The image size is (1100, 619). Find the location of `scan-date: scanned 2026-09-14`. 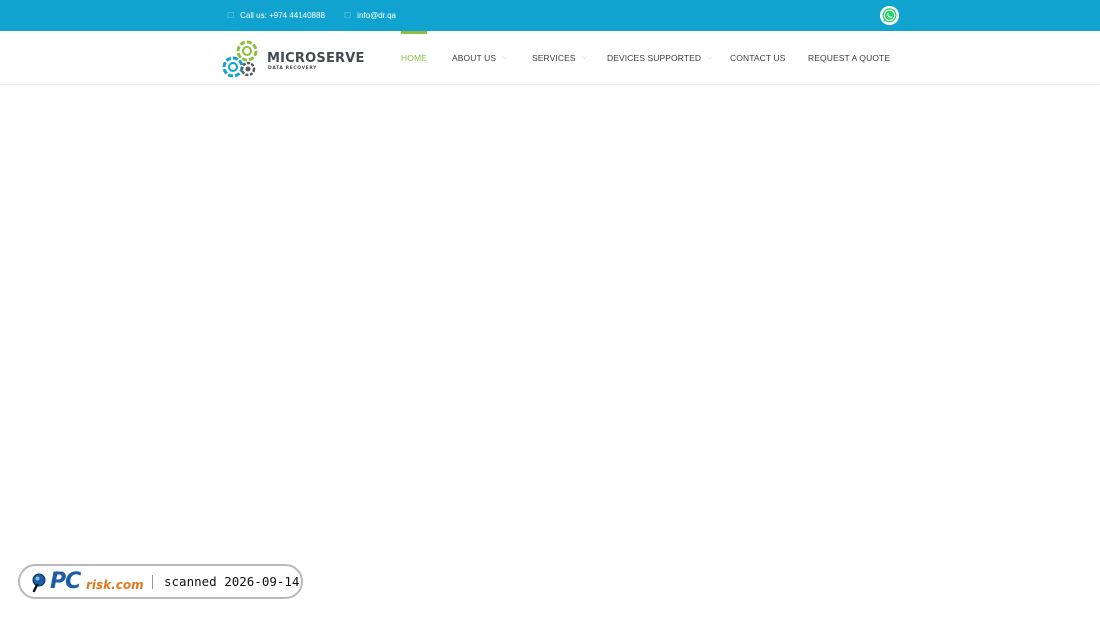

scan-date: scanned 2026-09-14 is located at coordinates (232, 581).